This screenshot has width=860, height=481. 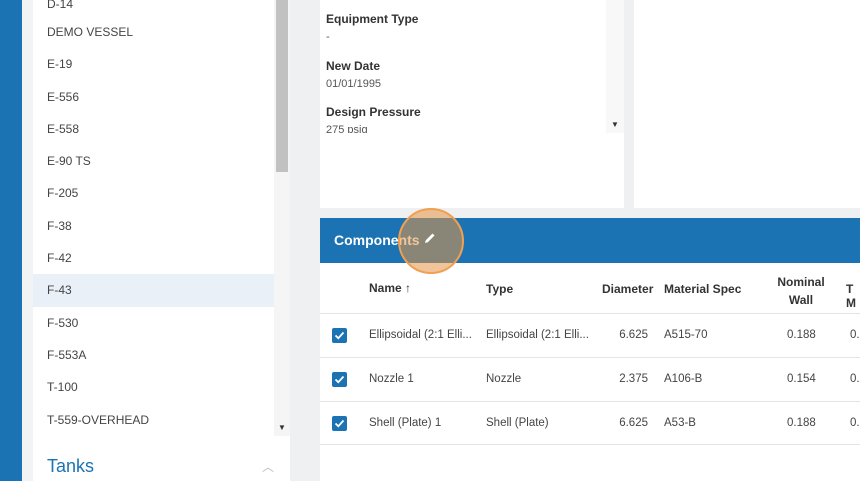 I want to click on list-item: T-559-OVERHEAD, so click(x=153, y=420).